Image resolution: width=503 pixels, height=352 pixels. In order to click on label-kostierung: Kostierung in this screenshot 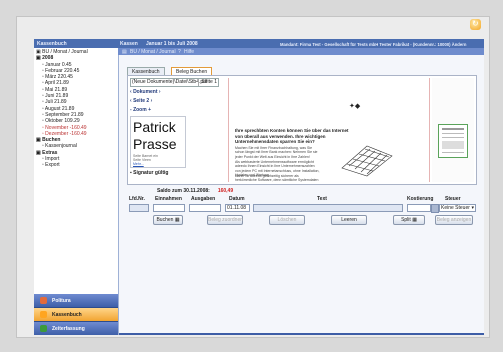, I will do `click(420, 199)`.